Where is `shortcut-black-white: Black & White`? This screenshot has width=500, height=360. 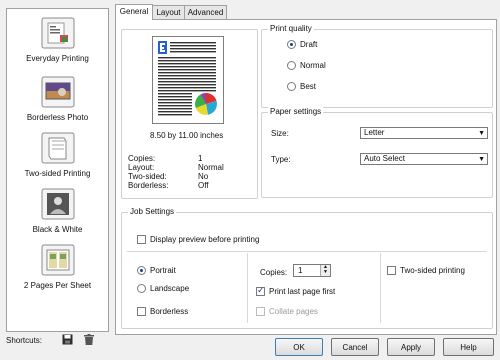
shortcut-black-white: Black & White is located at coordinates (57, 210).